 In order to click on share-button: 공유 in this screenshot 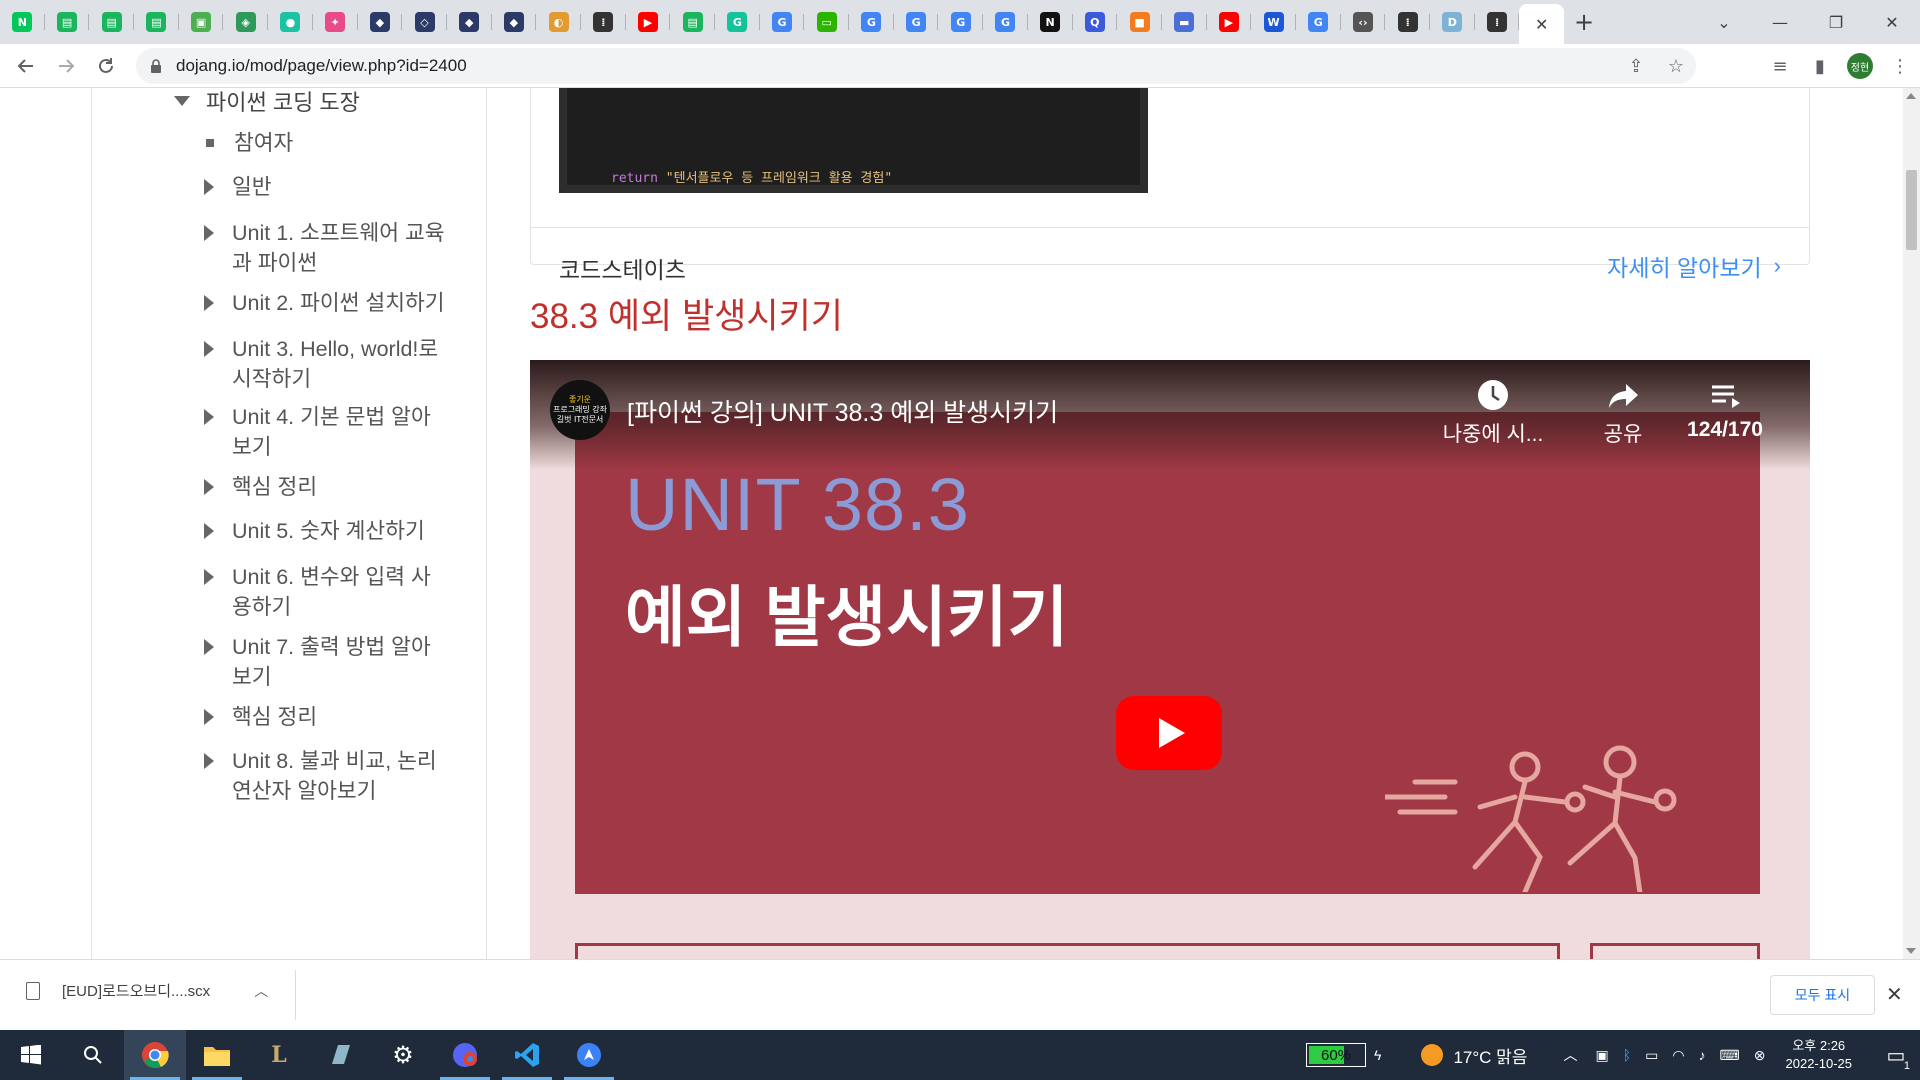, I will do `click(1623, 413)`.